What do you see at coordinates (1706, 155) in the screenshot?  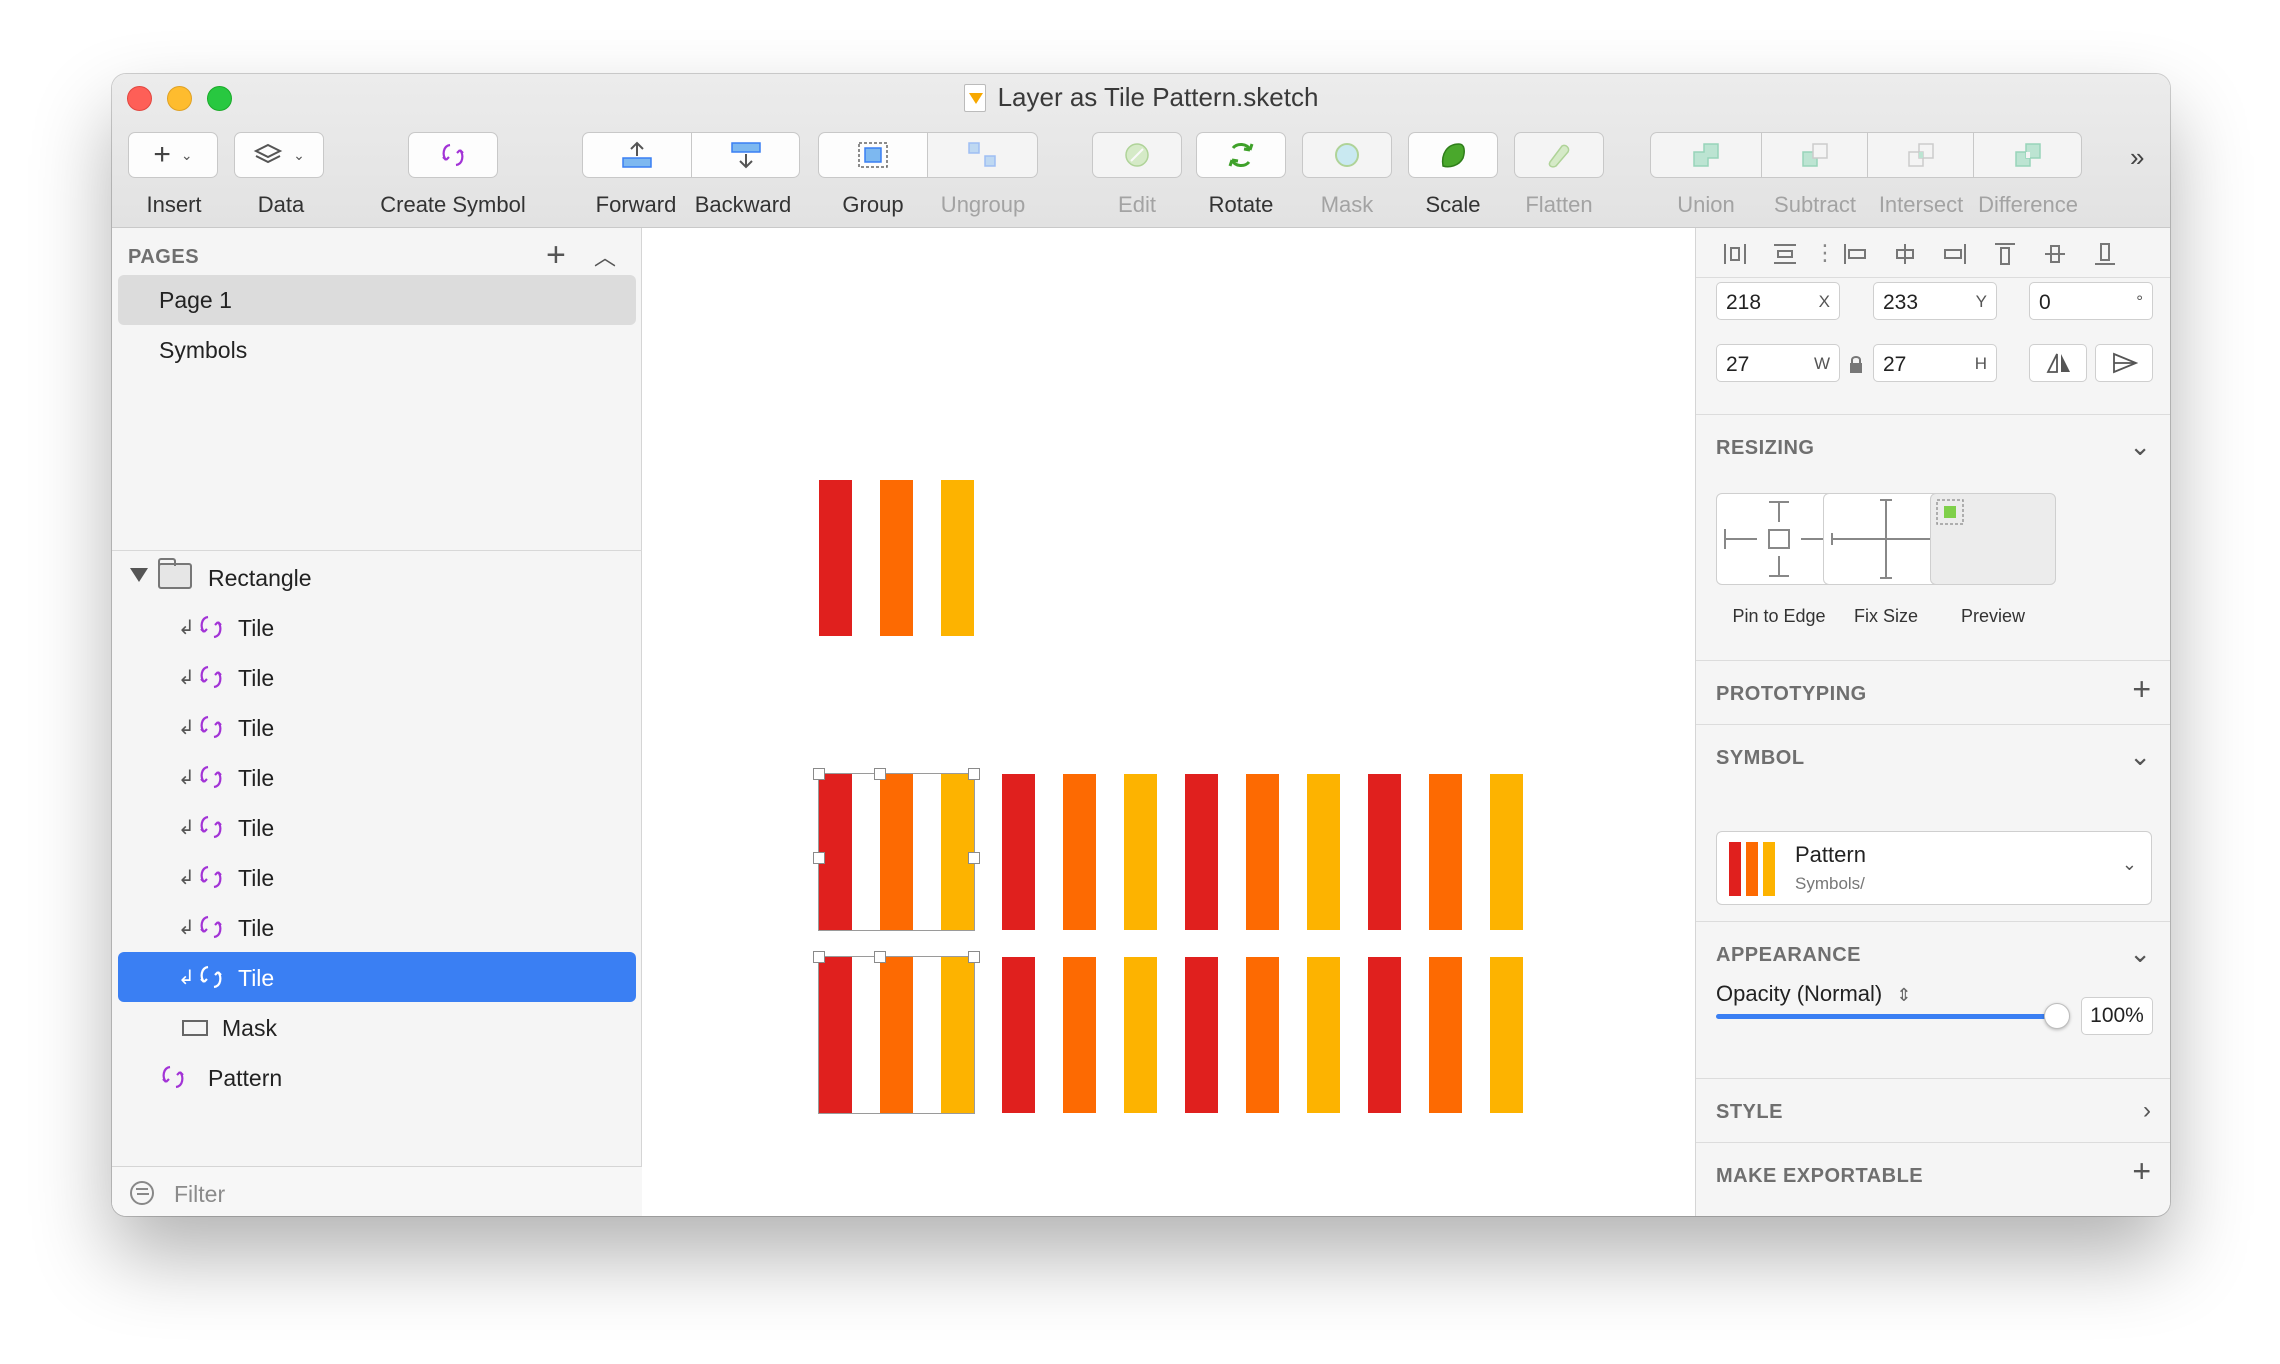 I see `union-button` at bounding box center [1706, 155].